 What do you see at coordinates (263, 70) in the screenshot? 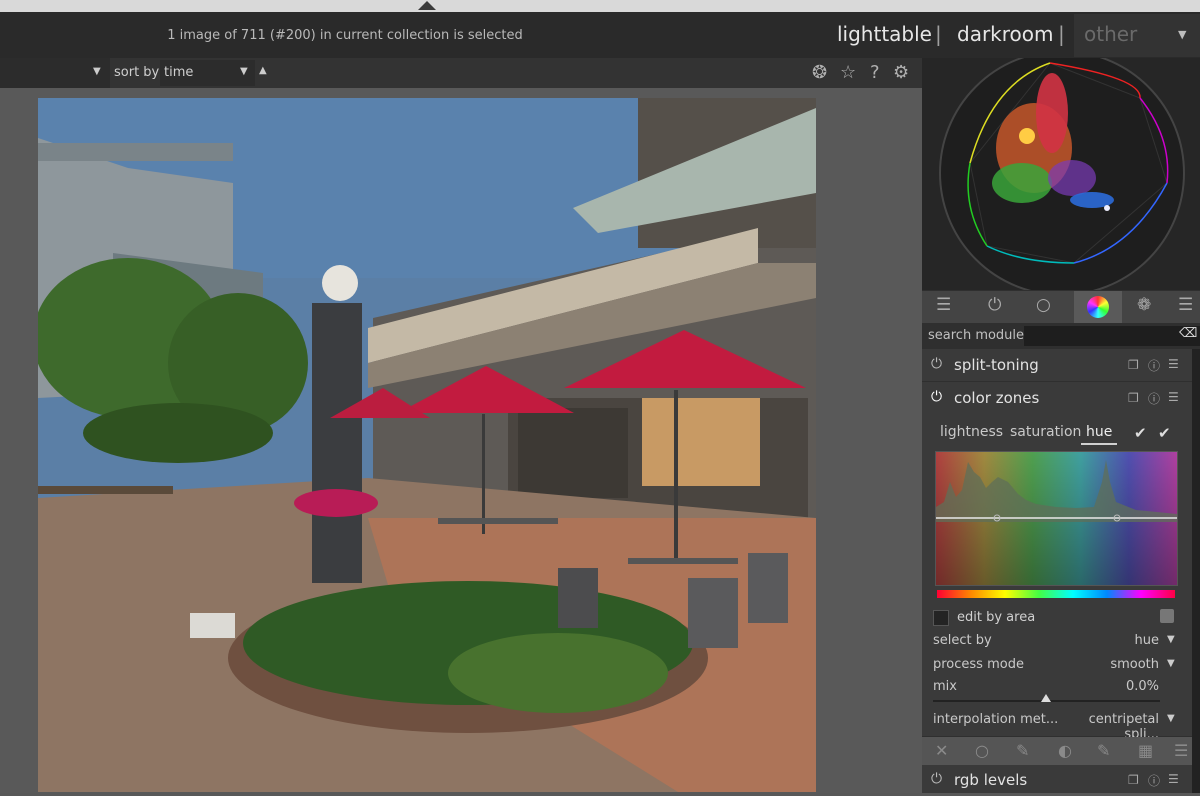
I see `sort-order-icon: ▲` at bounding box center [263, 70].